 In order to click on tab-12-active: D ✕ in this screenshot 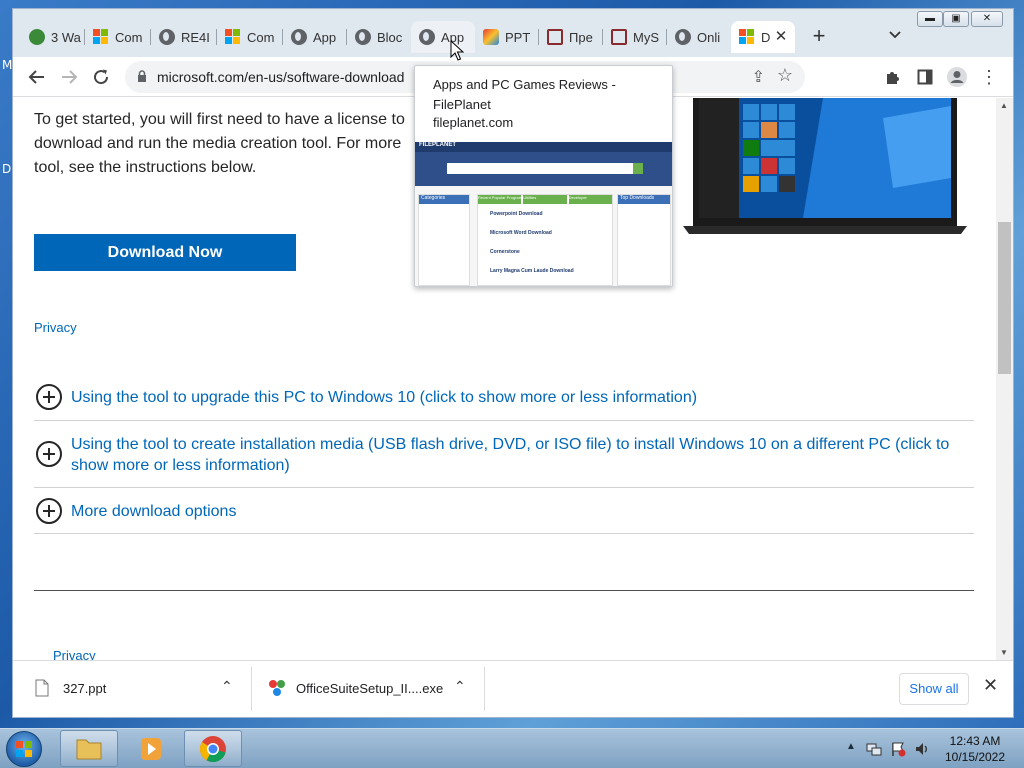, I will do `click(763, 37)`.